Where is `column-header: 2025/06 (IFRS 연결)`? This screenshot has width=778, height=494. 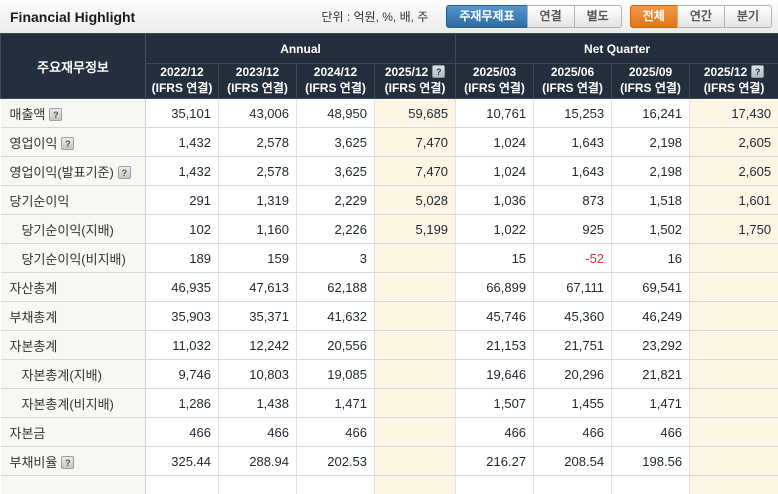 column-header: 2025/06 (IFRS 연결) is located at coordinates (573, 81).